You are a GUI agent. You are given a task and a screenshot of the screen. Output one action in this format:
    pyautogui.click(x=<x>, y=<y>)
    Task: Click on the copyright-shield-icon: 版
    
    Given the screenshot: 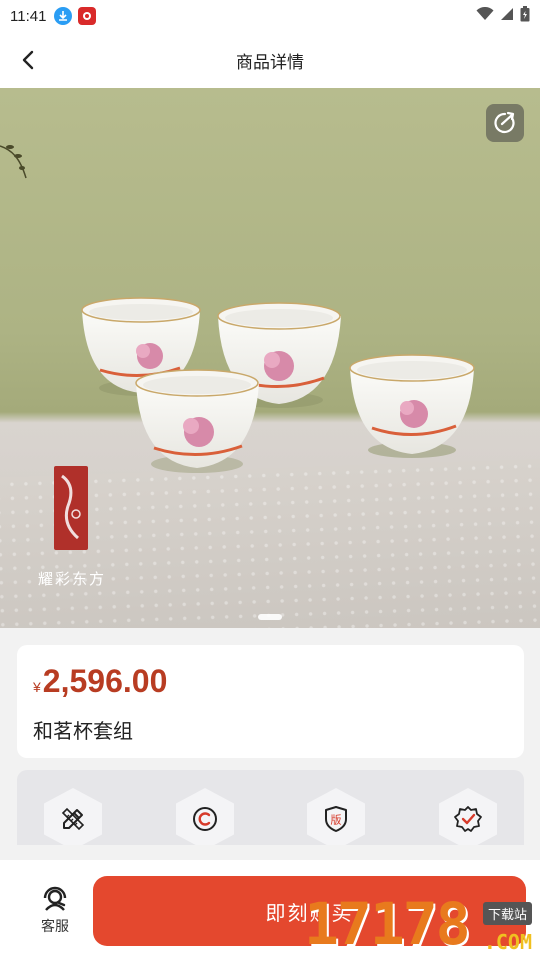 What is the action you would take?
    pyautogui.click(x=336, y=819)
    